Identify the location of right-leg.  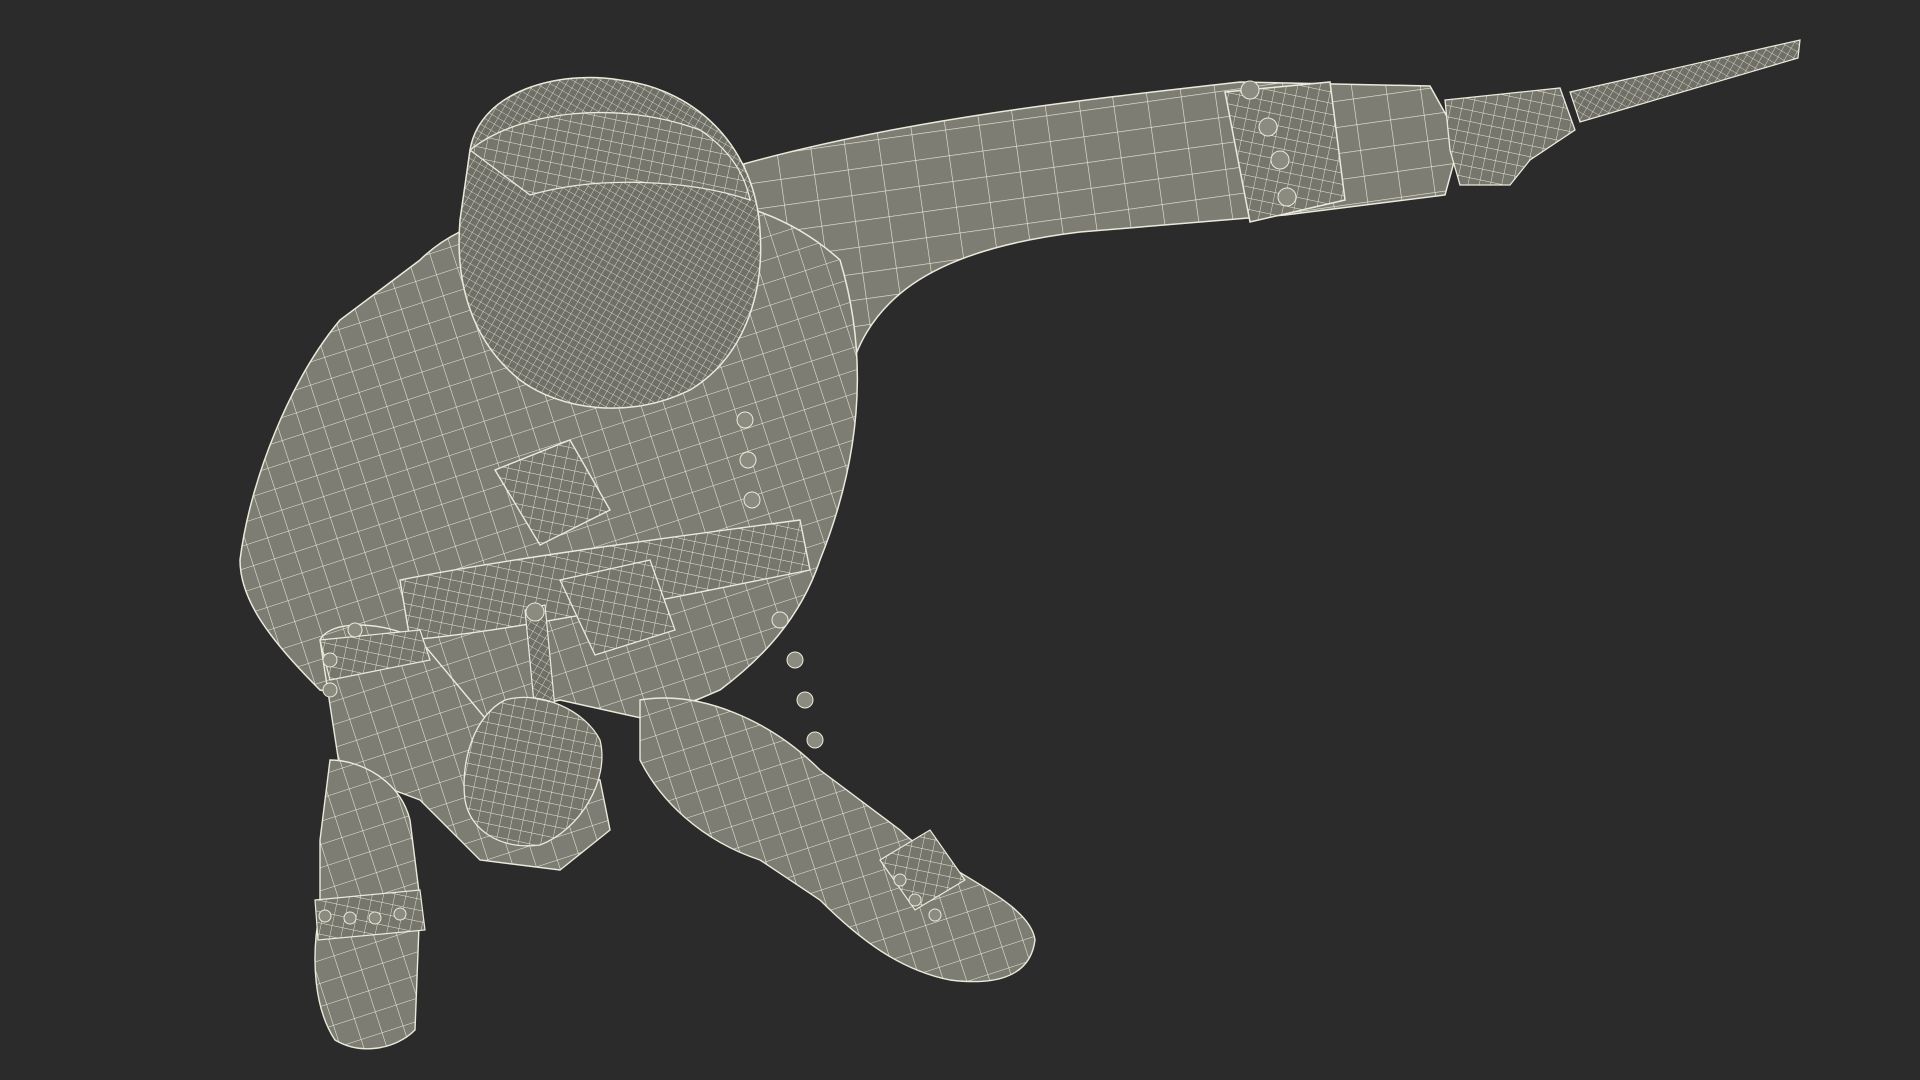
(837, 840).